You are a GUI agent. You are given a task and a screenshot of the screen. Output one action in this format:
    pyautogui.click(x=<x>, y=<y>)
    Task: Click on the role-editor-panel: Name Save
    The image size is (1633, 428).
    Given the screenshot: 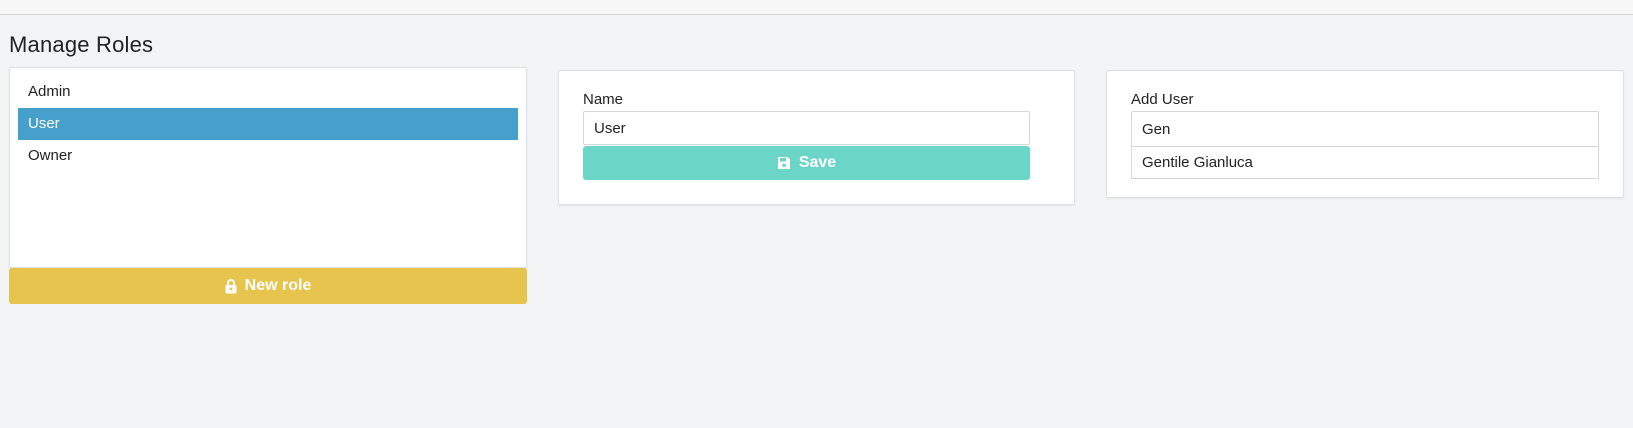 What is the action you would take?
    pyautogui.click(x=816, y=137)
    